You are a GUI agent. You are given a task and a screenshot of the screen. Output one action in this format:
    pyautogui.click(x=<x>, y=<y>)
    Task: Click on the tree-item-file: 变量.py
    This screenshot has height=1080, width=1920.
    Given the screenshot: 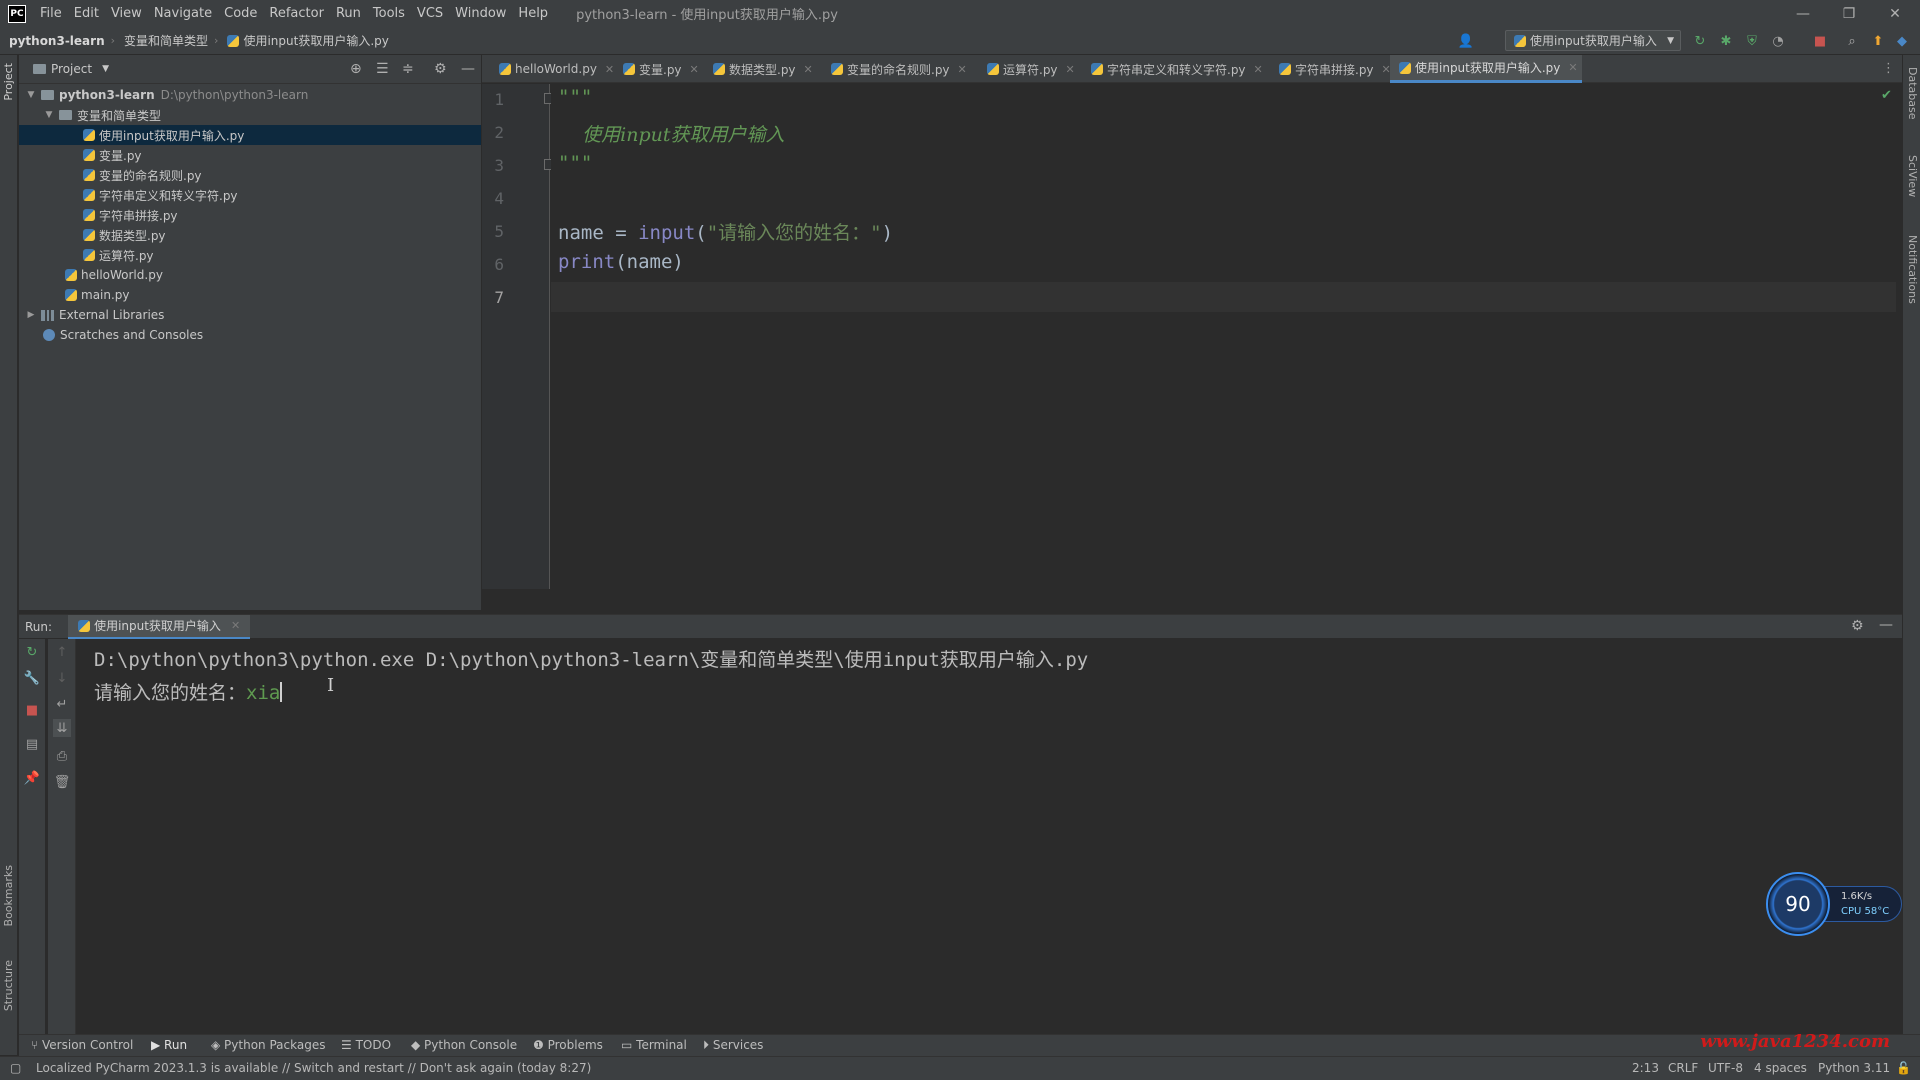 What is the action you would take?
    pyautogui.click(x=250, y=155)
    